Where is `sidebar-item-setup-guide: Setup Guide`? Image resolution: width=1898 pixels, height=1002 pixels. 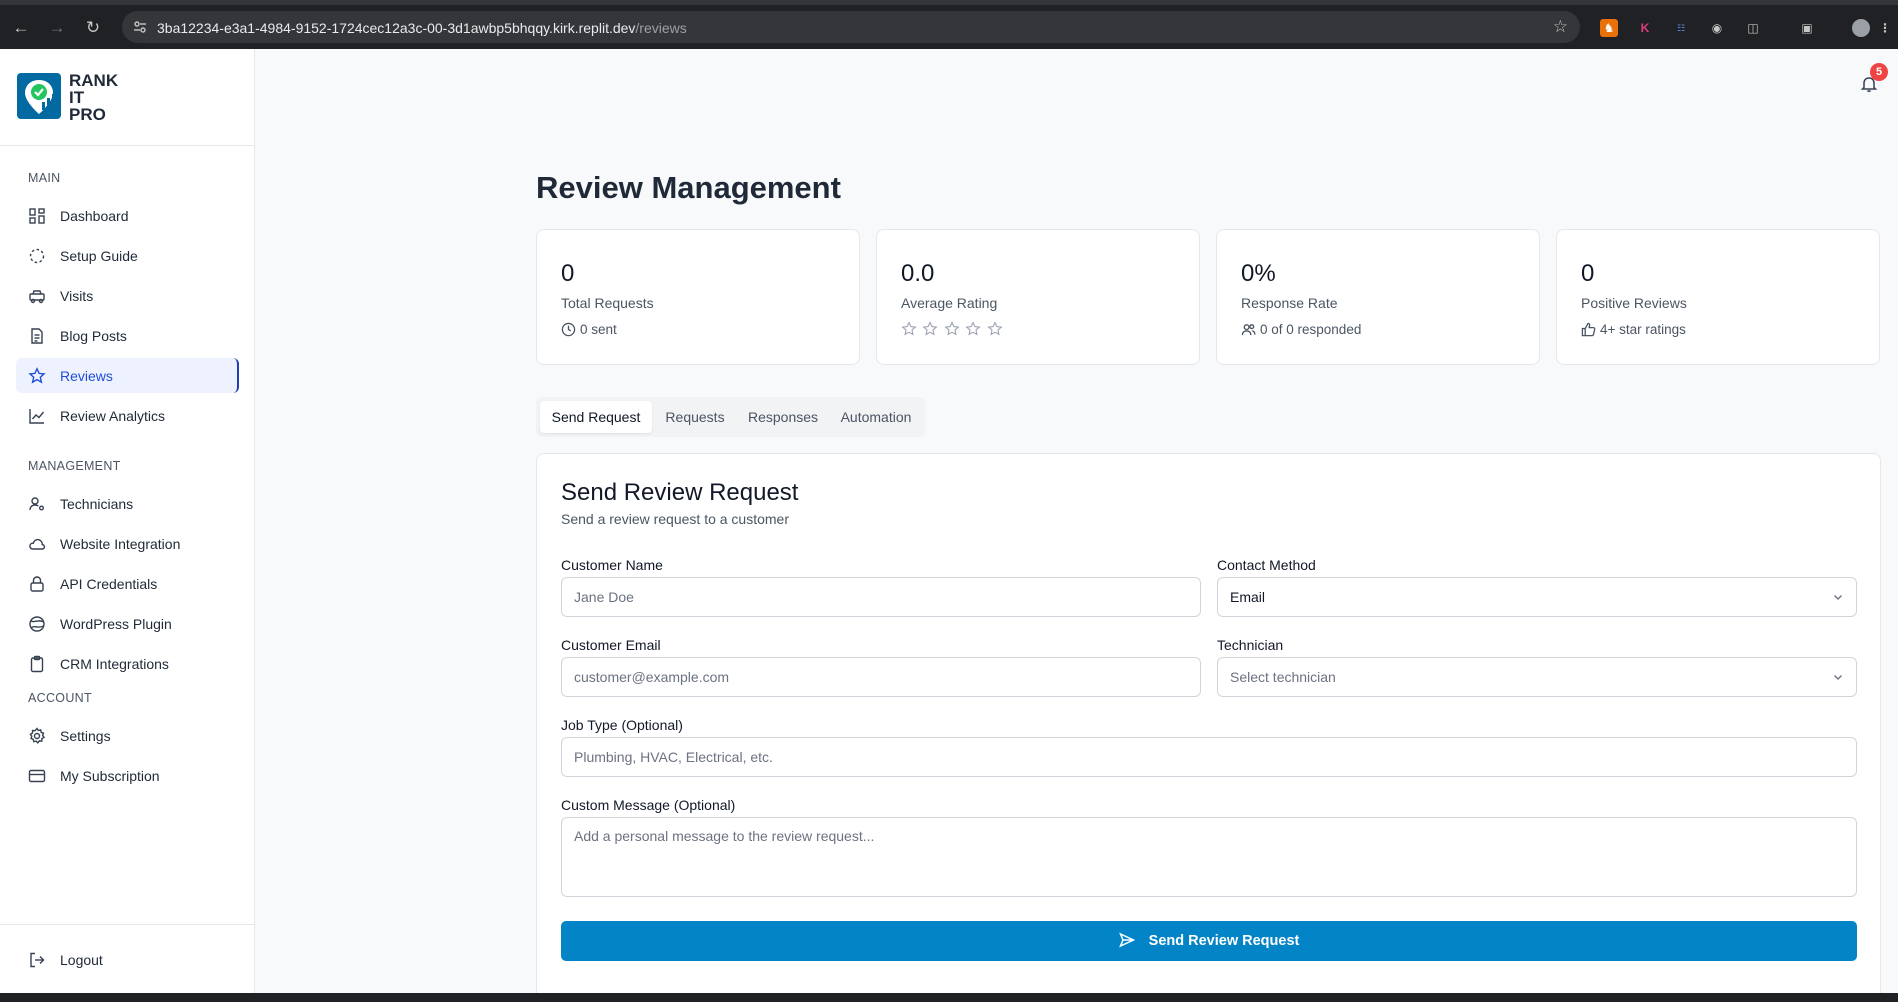 sidebar-item-setup-guide: Setup Guide is located at coordinates (127, 255).